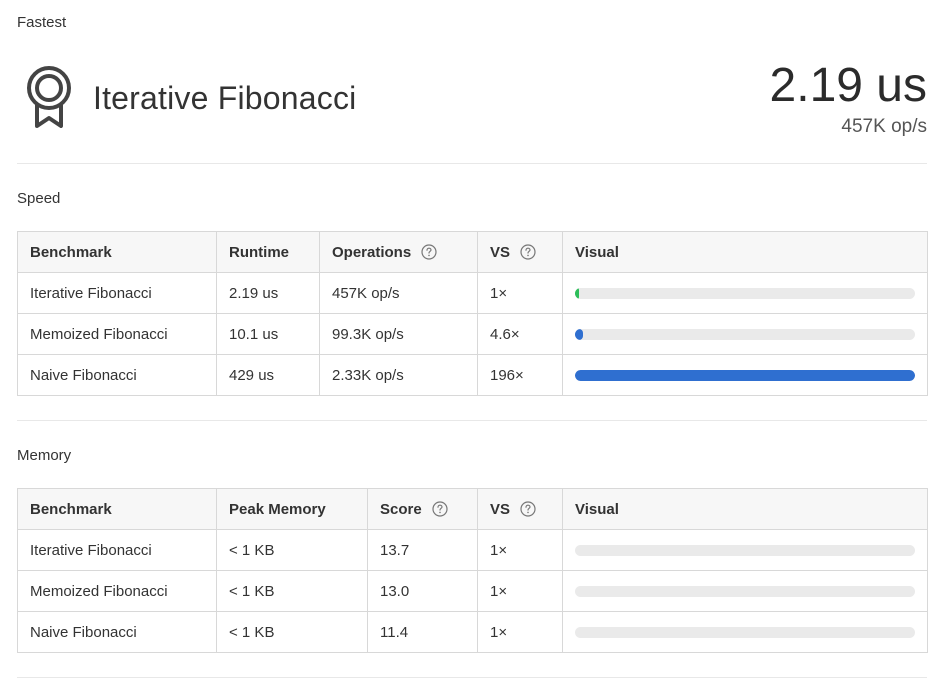 Image resolution: width=943 pixels, height=685 pixels. Describe the element at coordinates (422, 632) in the screenshot. I see `score-cell: 11.4` at that location.